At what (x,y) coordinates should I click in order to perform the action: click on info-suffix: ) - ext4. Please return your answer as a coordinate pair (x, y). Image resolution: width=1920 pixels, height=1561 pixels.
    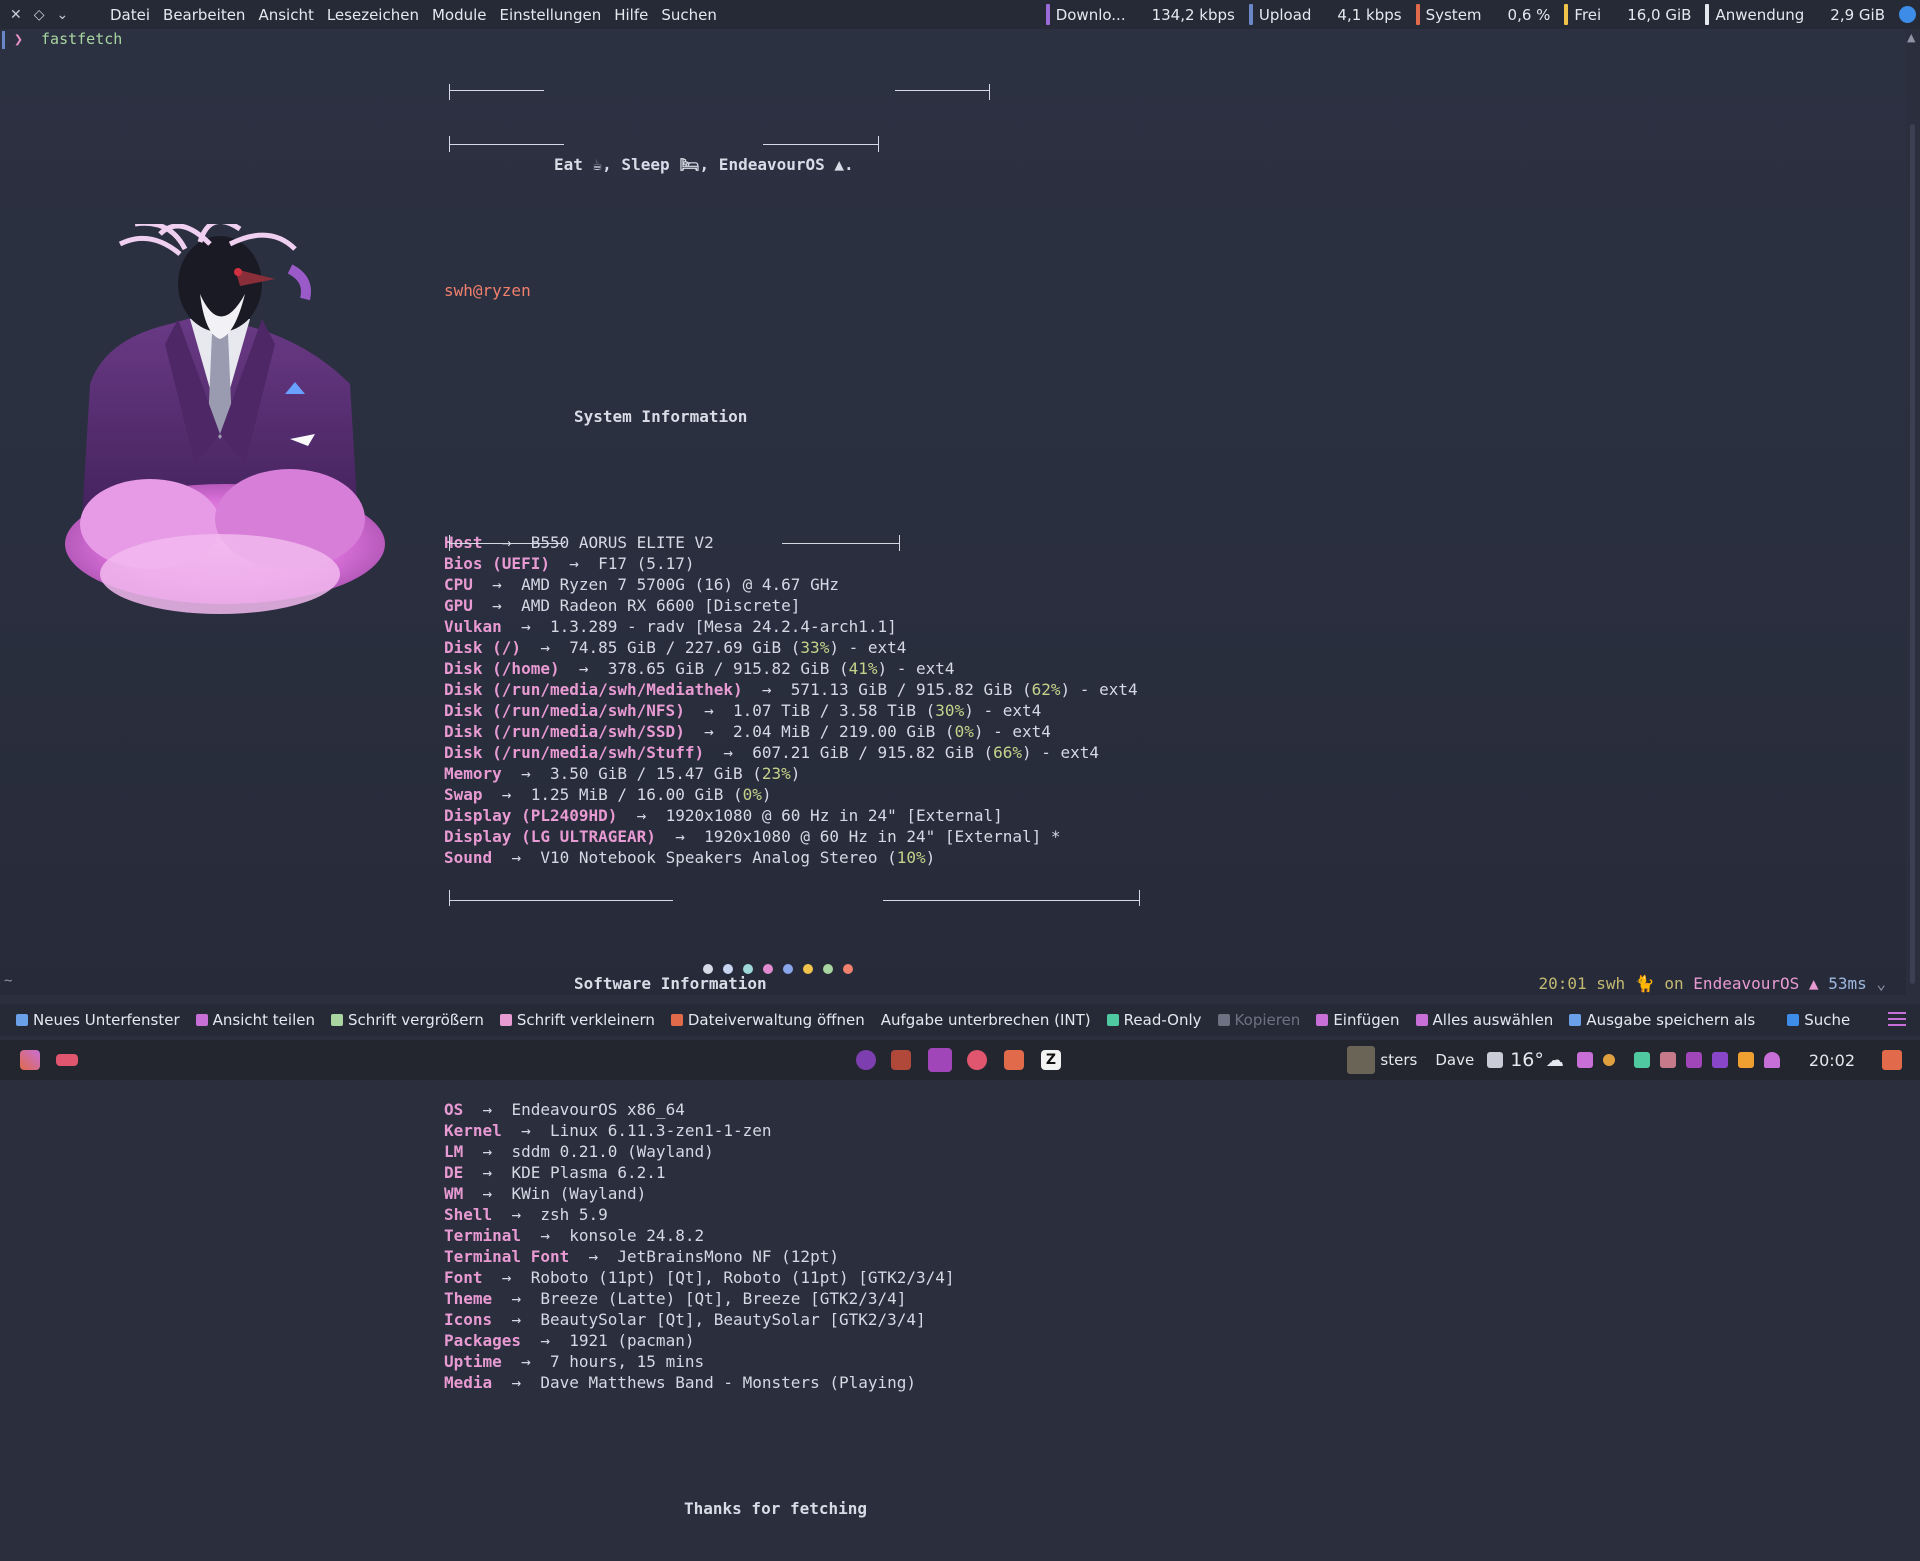
    Looking at the image, I should click on (1003, 710).